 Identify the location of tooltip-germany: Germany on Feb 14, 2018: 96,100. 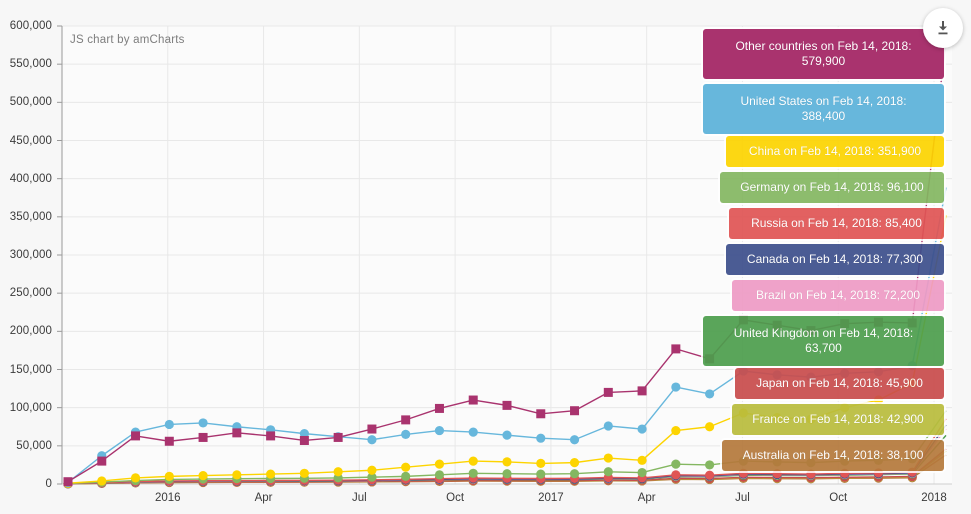
(832, 187).